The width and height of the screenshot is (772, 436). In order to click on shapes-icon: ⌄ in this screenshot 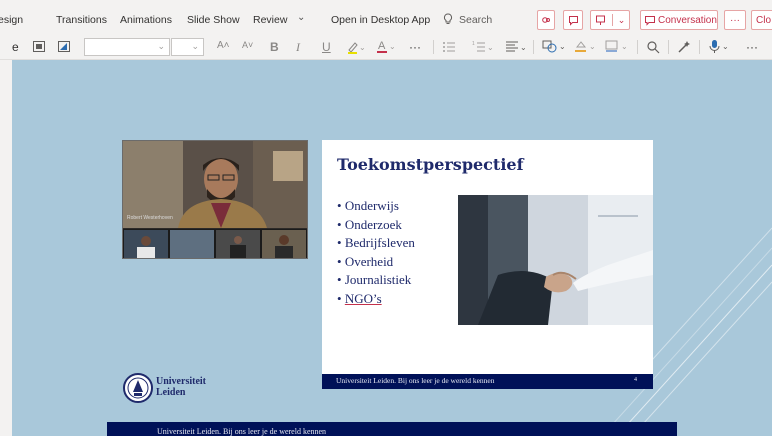, I will do `click(555, 46)`.